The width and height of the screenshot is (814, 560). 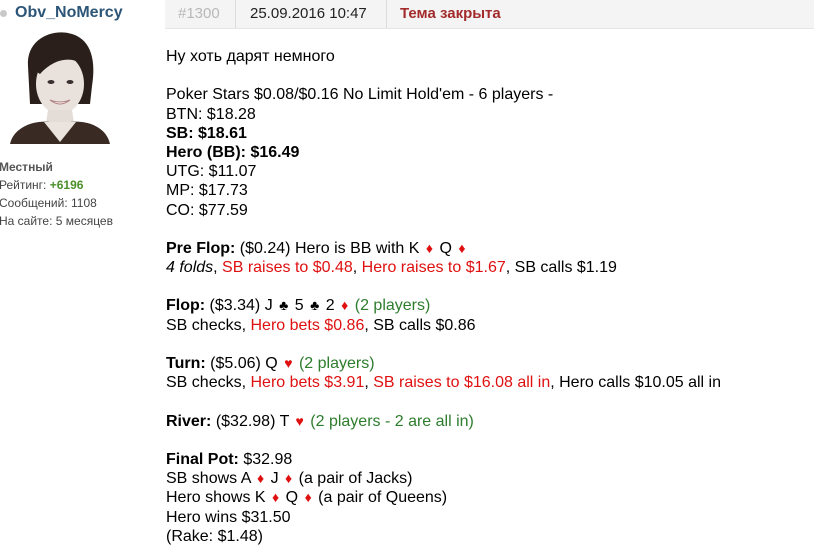 I want to click on user-rank: Местный, so click(x=26, y=167).